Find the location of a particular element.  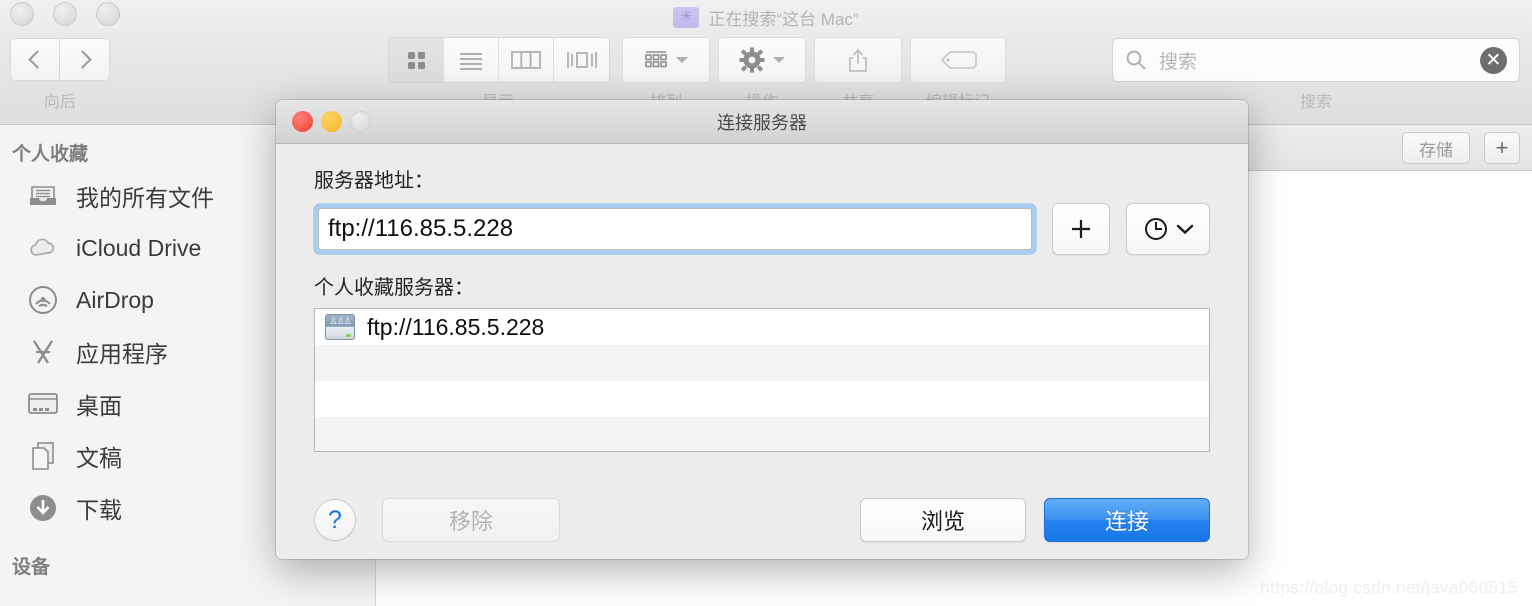

dialog-close-button is located at coordinates (302, 121).